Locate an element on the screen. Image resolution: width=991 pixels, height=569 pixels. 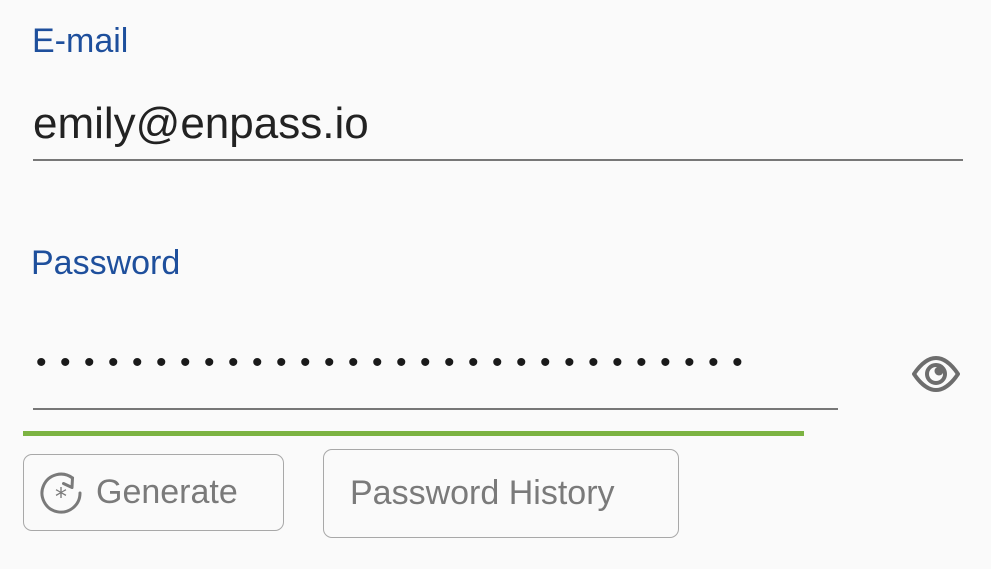
show-password-toggle is located at coordinates (936, 374).